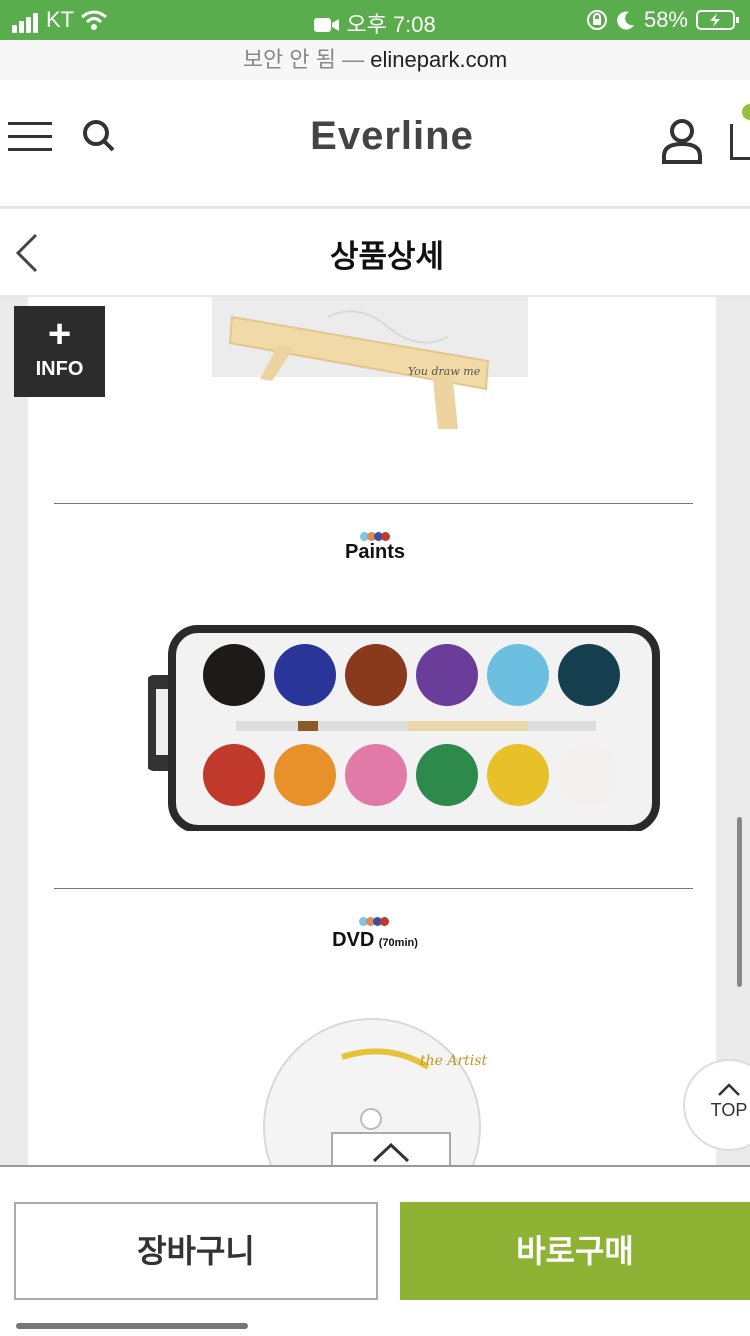 This screenshot has height=1336, width=750. I want to click on add-to-cart-button: 장바구니, so click(196, 1251).